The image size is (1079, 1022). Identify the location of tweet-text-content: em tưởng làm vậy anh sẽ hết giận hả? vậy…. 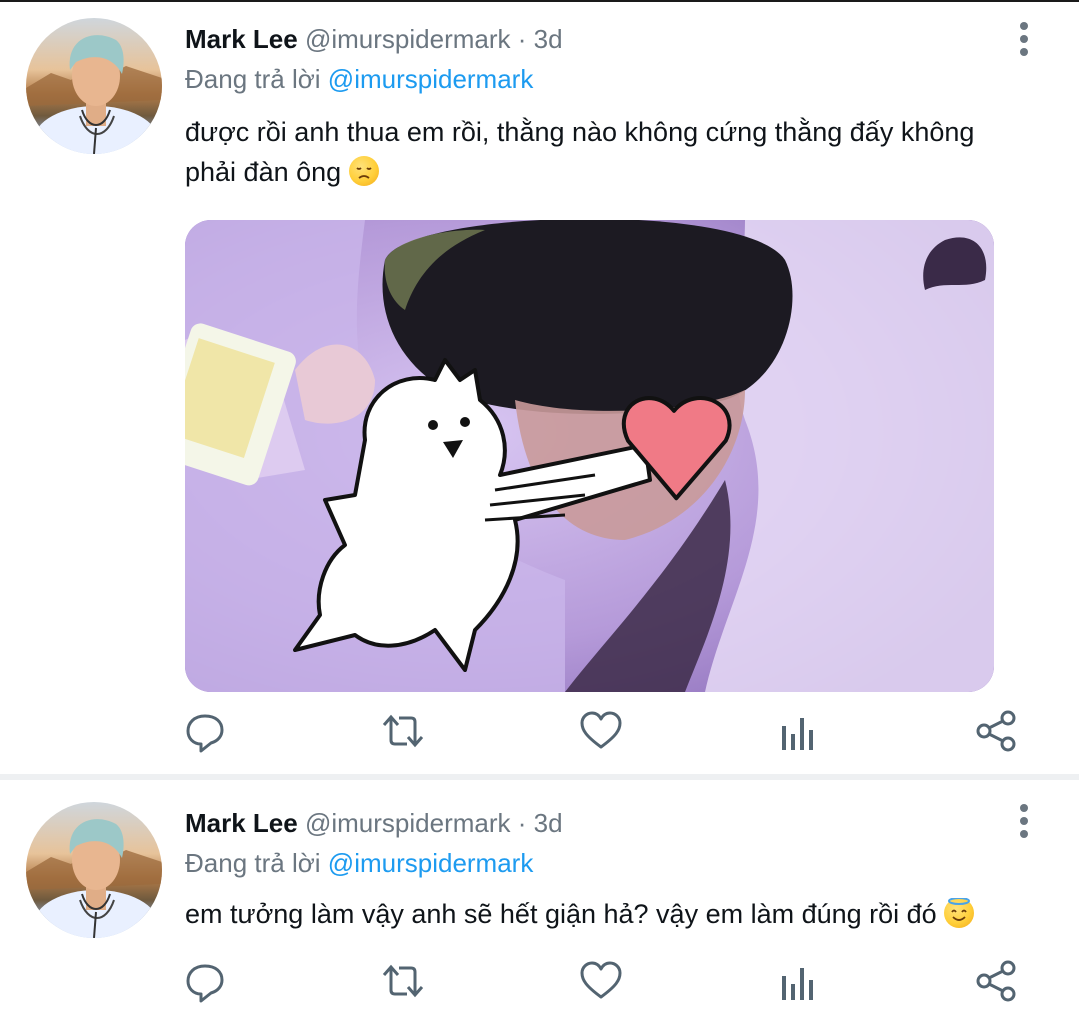
(561, 914).